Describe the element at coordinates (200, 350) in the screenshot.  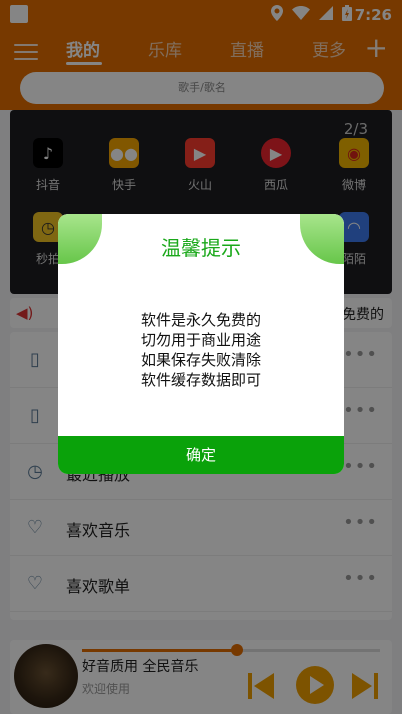
I see `dialog-message: 软件是永久免费的 切勿用于商业用途 如果保存失败清除 软件缓存数据即可` at that location.